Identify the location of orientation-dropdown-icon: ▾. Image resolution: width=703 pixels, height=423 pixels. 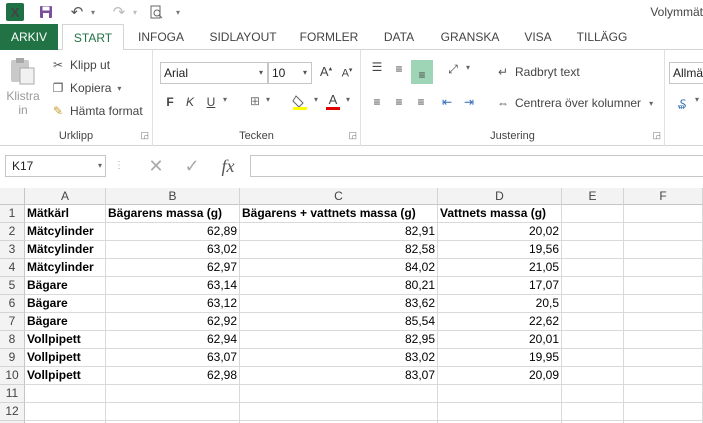
(468, 67).